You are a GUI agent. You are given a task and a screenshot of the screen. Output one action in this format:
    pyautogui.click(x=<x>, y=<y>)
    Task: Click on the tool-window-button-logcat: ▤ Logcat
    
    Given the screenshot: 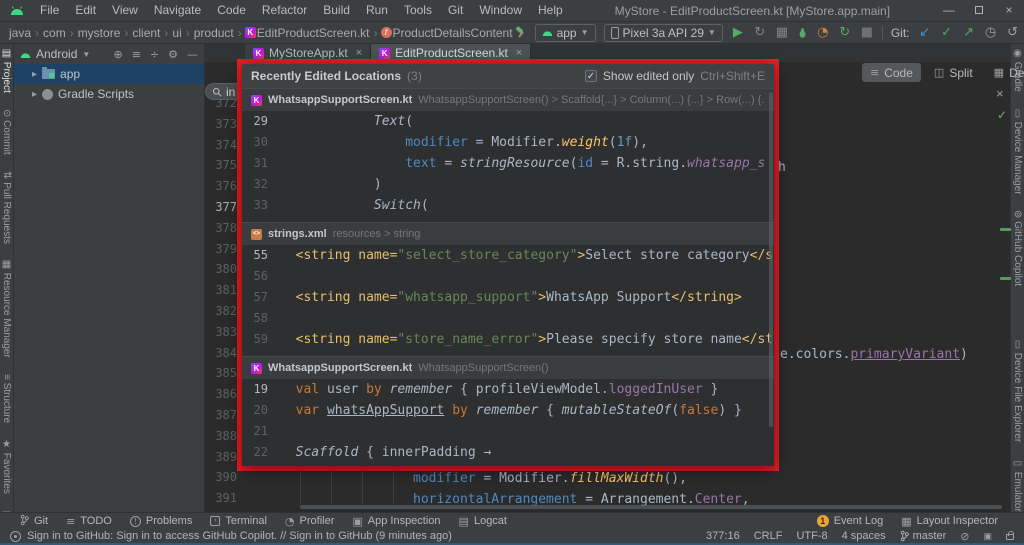 What is the action you would take?
    pyautogui.click(x=483, y=521)
    